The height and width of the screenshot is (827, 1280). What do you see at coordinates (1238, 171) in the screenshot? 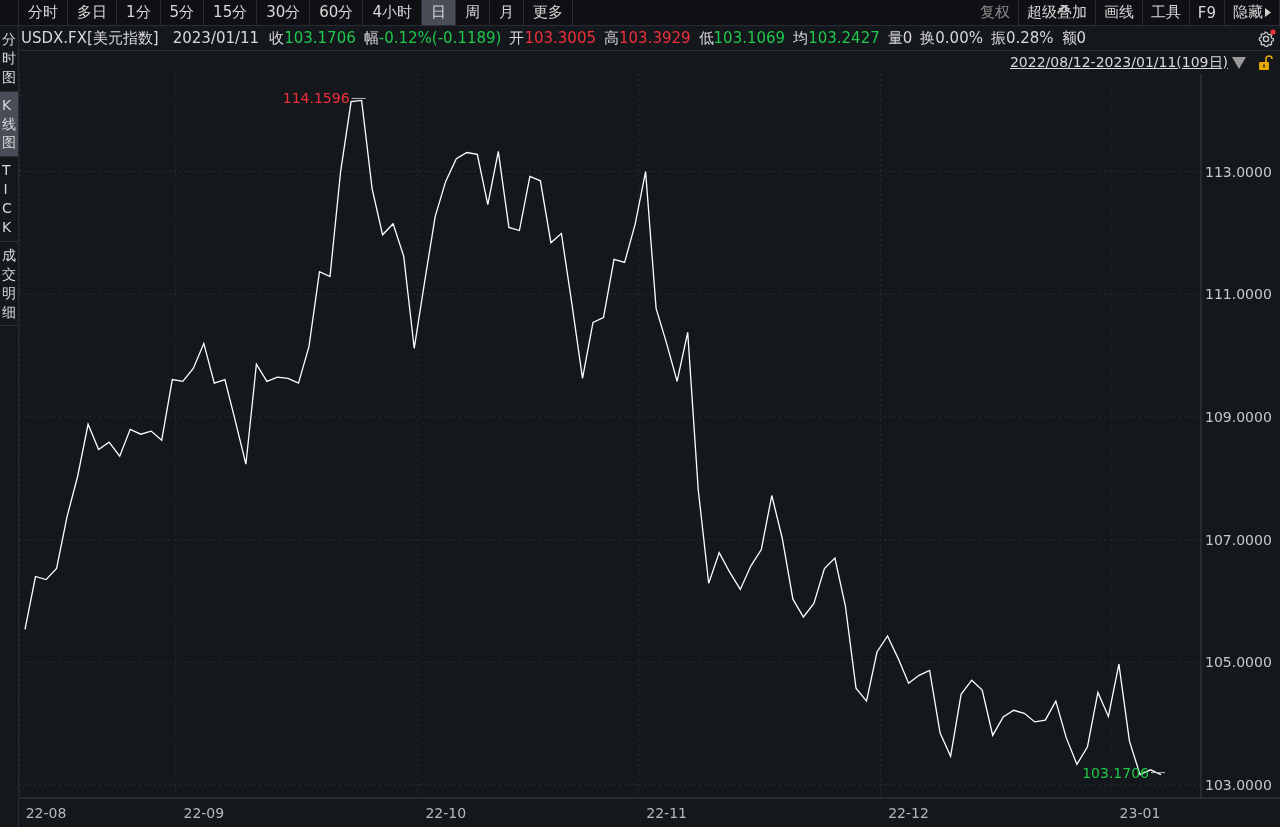
I see `y-axis-label: 113.0000` at bounding box center [1238, 171].